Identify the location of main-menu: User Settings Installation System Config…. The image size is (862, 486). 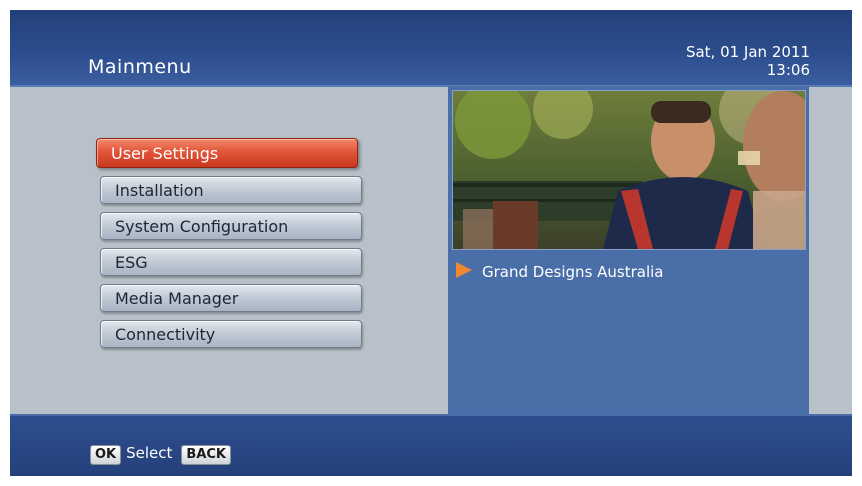
(228, 247).